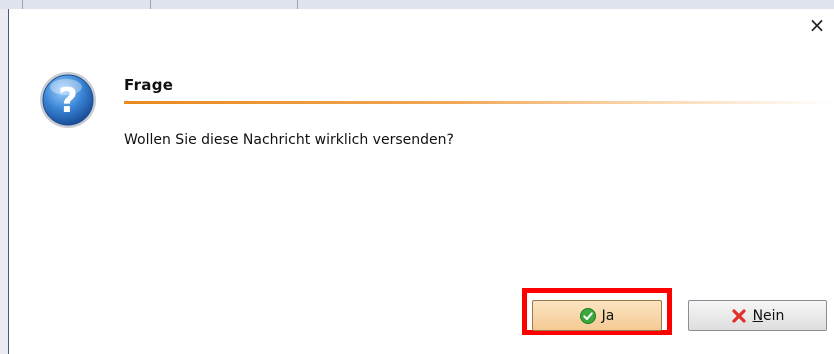 Image resolution: width=834 pixels, height=354 pixels. Describe the element at coordinates (768, 315) in the screenshot. I see `no-button-label: Nein` at that location.